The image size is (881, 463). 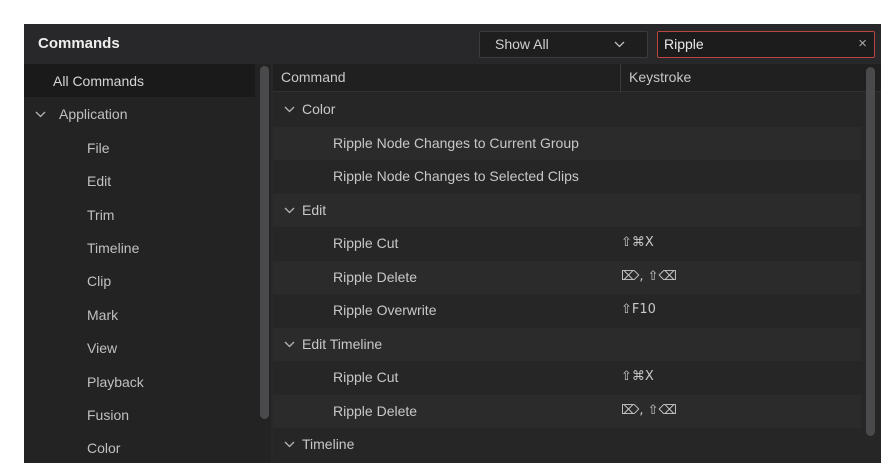 I want to click on table-row: Ripple Node Changes to Current Group, so click(x=567, y=143).